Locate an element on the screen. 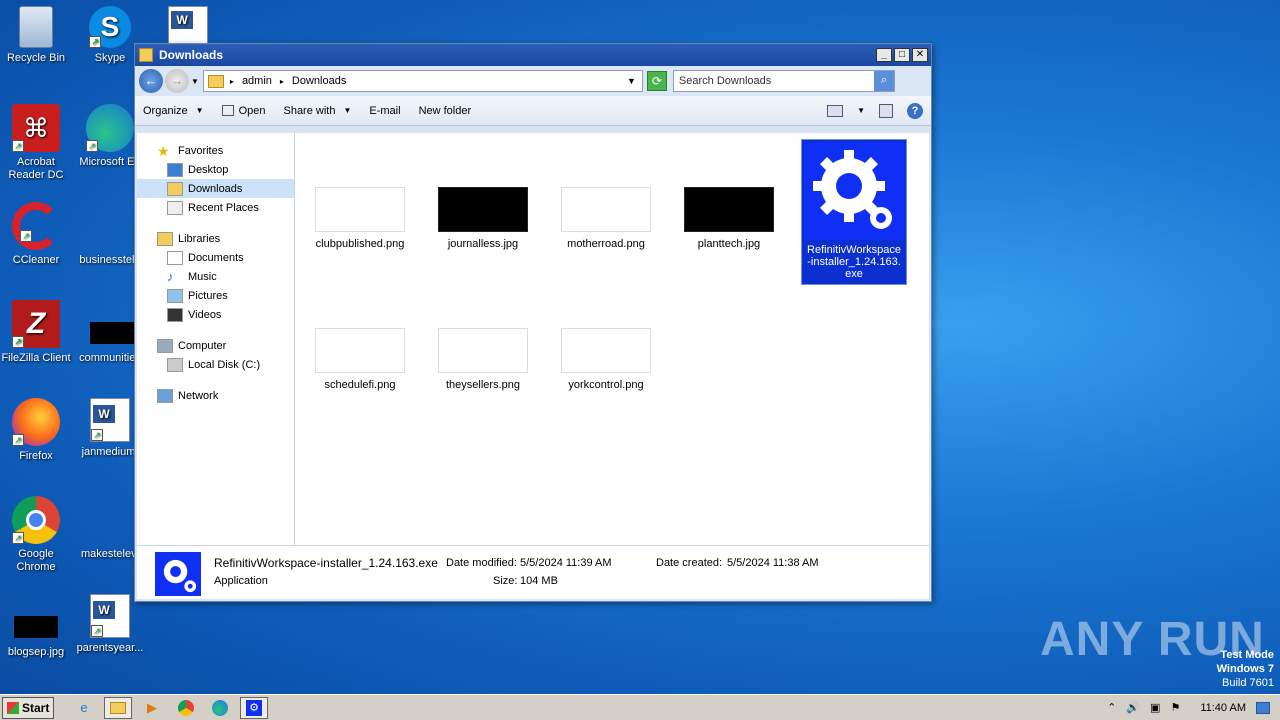 The width and height of the screenshot is (1280, 720). file-item: clubpublished.png is located at coordinates (360, 218).